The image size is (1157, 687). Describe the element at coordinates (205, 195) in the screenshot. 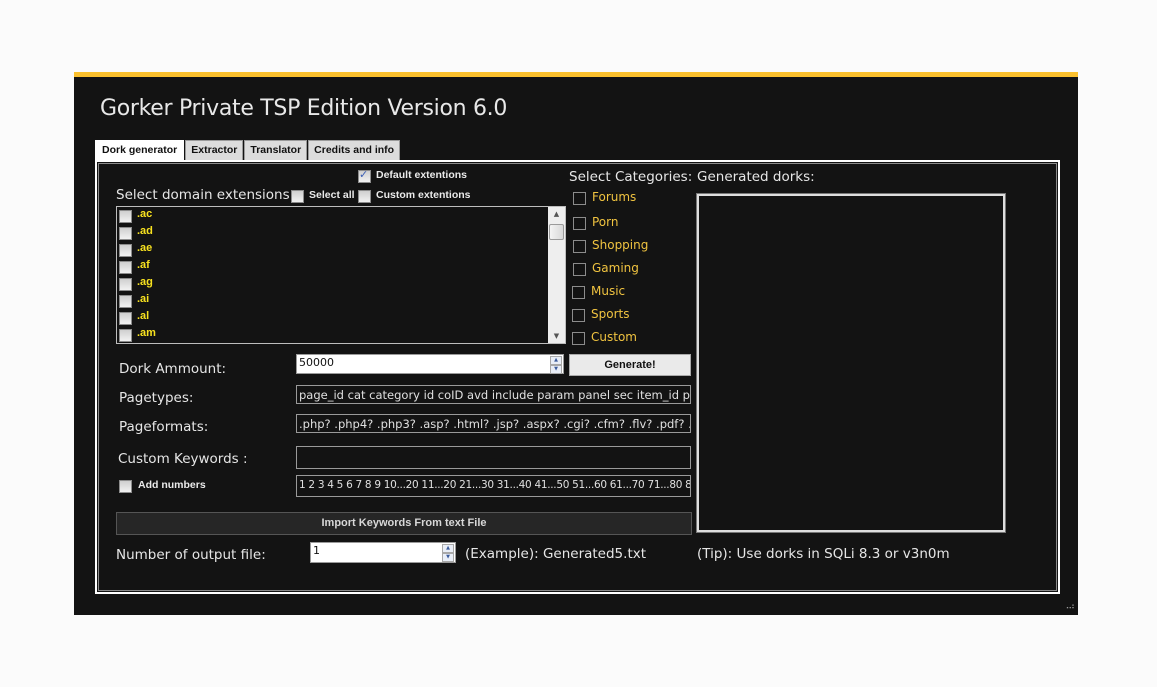

I see `select-domain-extensions-label: Select domain extensions:` at that location.